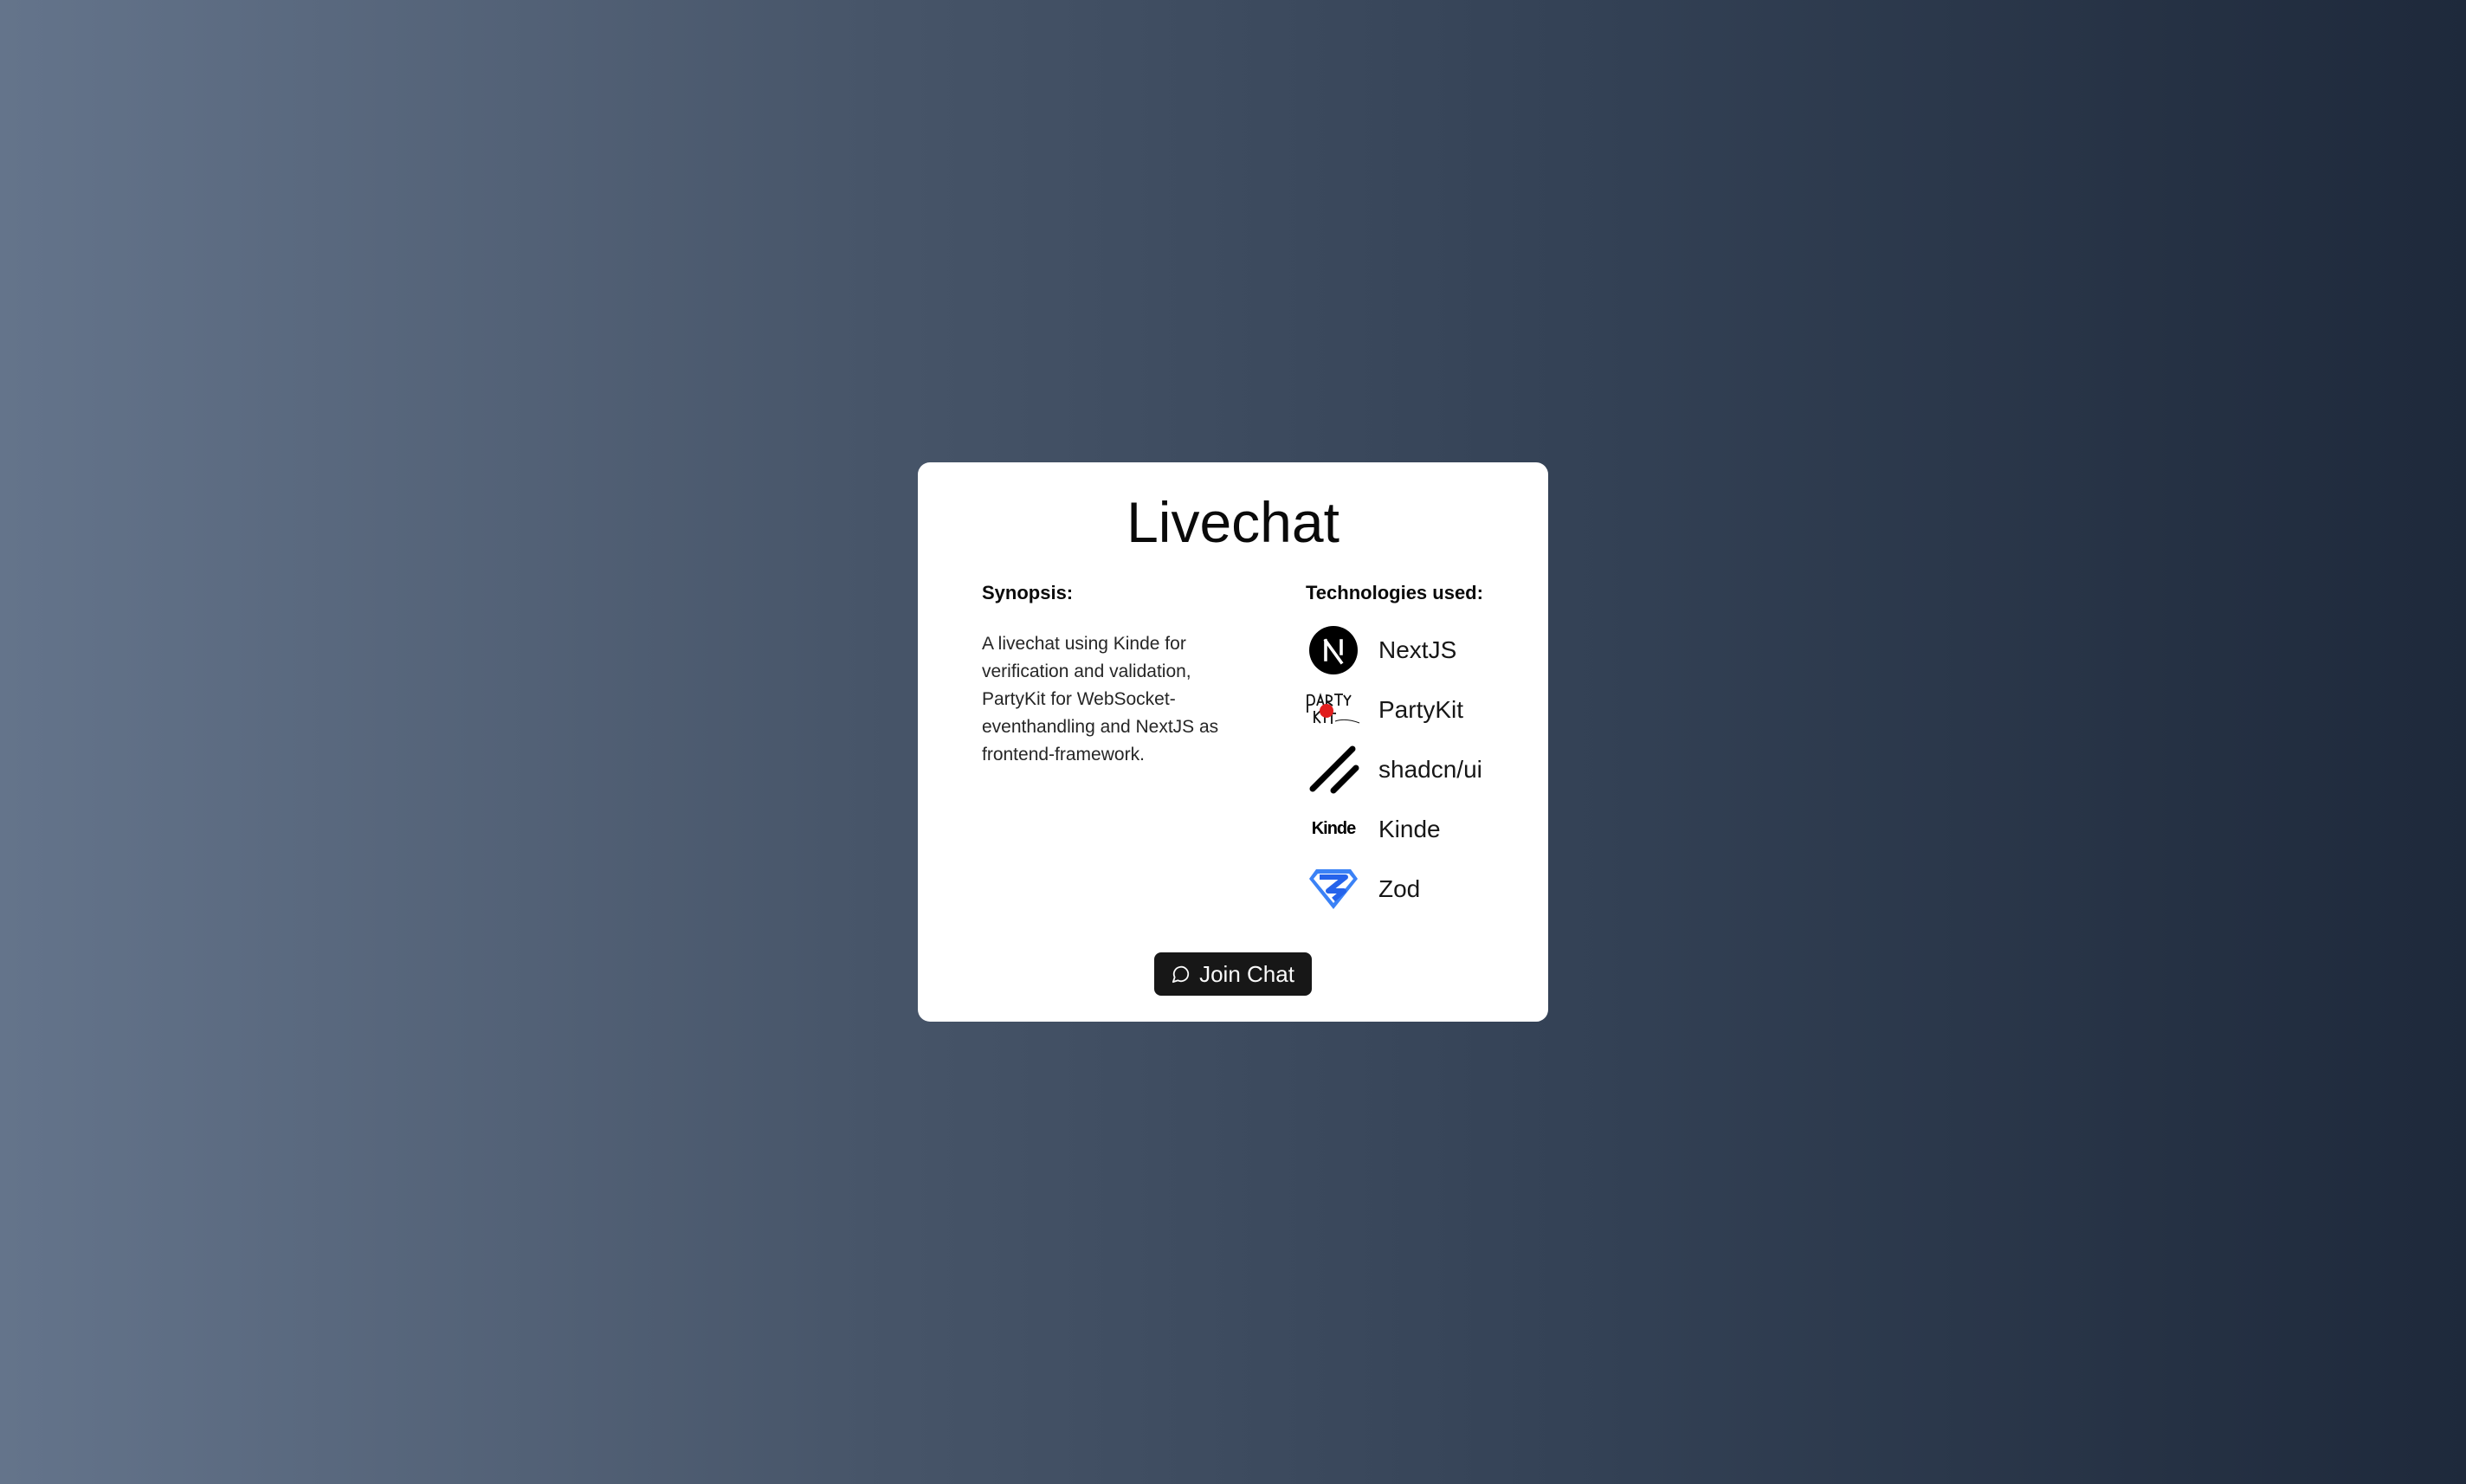 Image resolution: width=2466 pixels, height=1484 pixels. I want to click on join-chat-button: Join Chat, so click(1233, 974).